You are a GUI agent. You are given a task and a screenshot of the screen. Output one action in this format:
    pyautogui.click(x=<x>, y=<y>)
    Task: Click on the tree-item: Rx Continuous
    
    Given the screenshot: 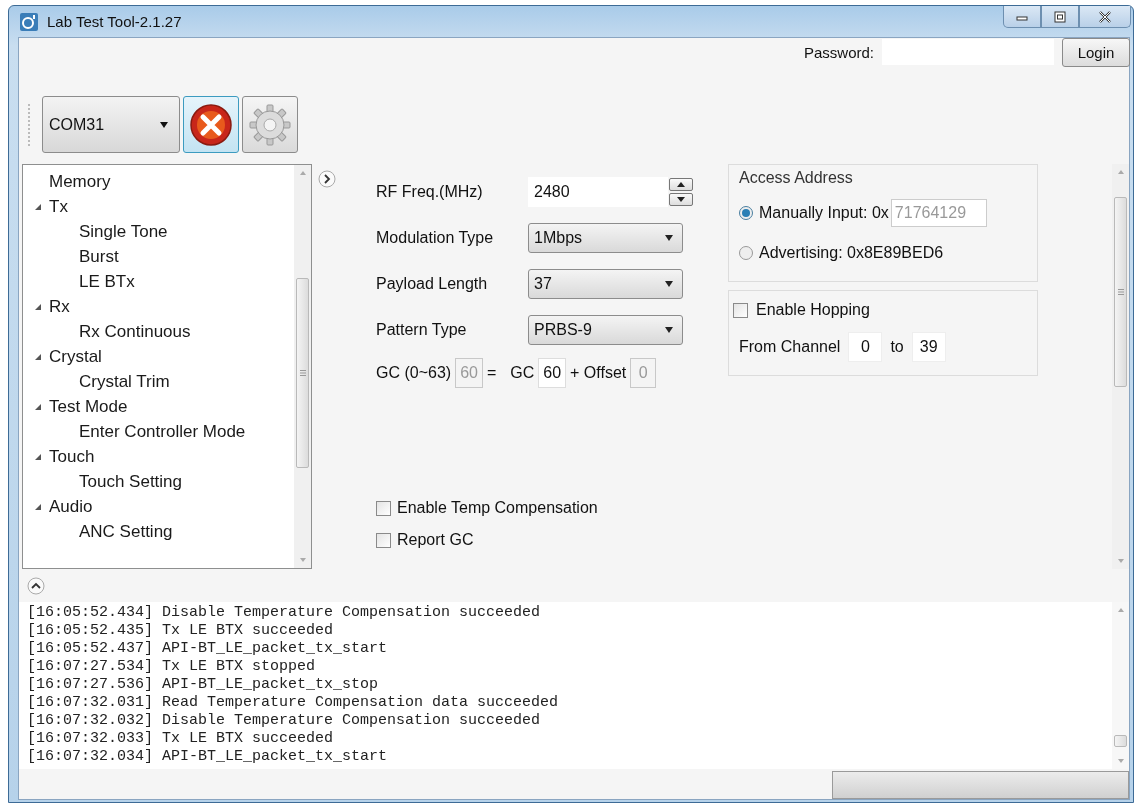 What is the action you would take?
    pyautogui.click(x=135, y=331)
    